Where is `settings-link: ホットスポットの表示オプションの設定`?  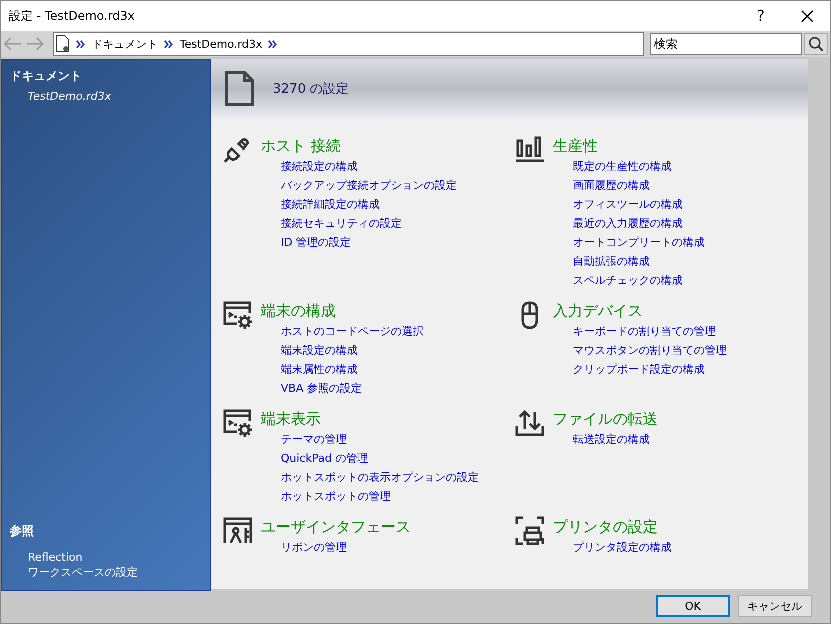 settings-link: ホットスポットの表示オプションの設定 is located at coordinates (398, 477).